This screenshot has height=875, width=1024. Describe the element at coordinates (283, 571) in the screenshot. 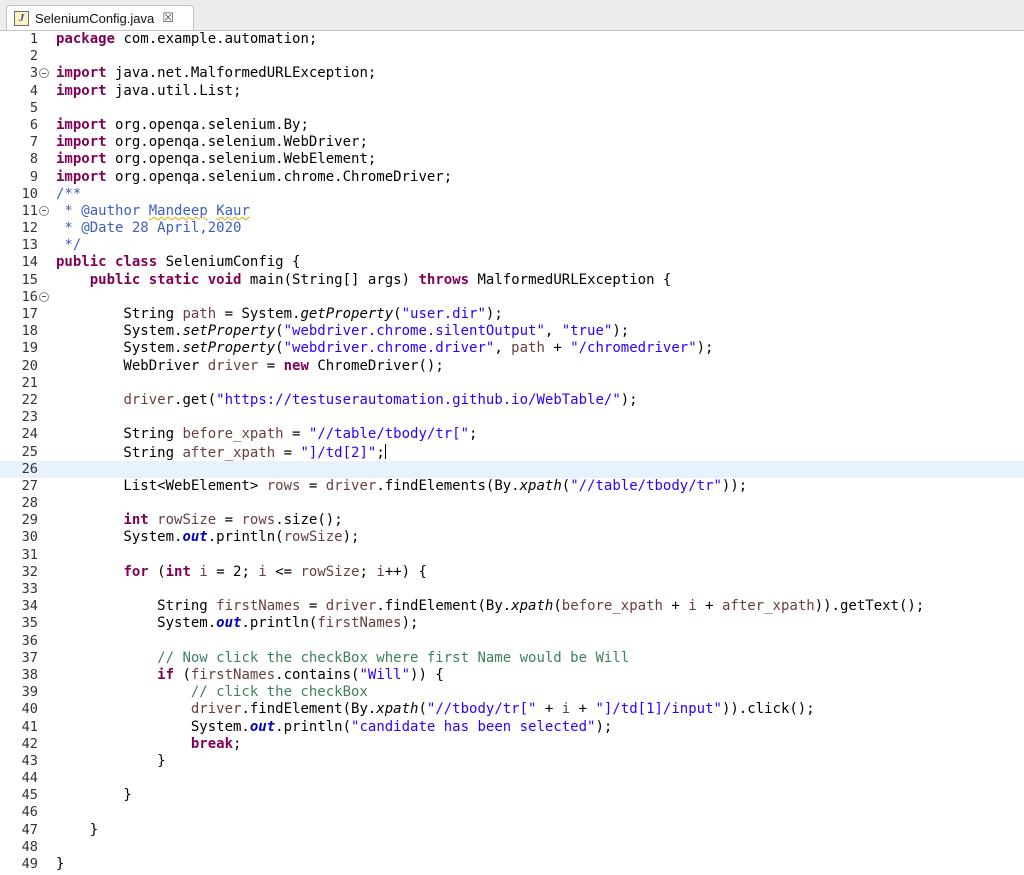

I see `code-token: <=` at that location.